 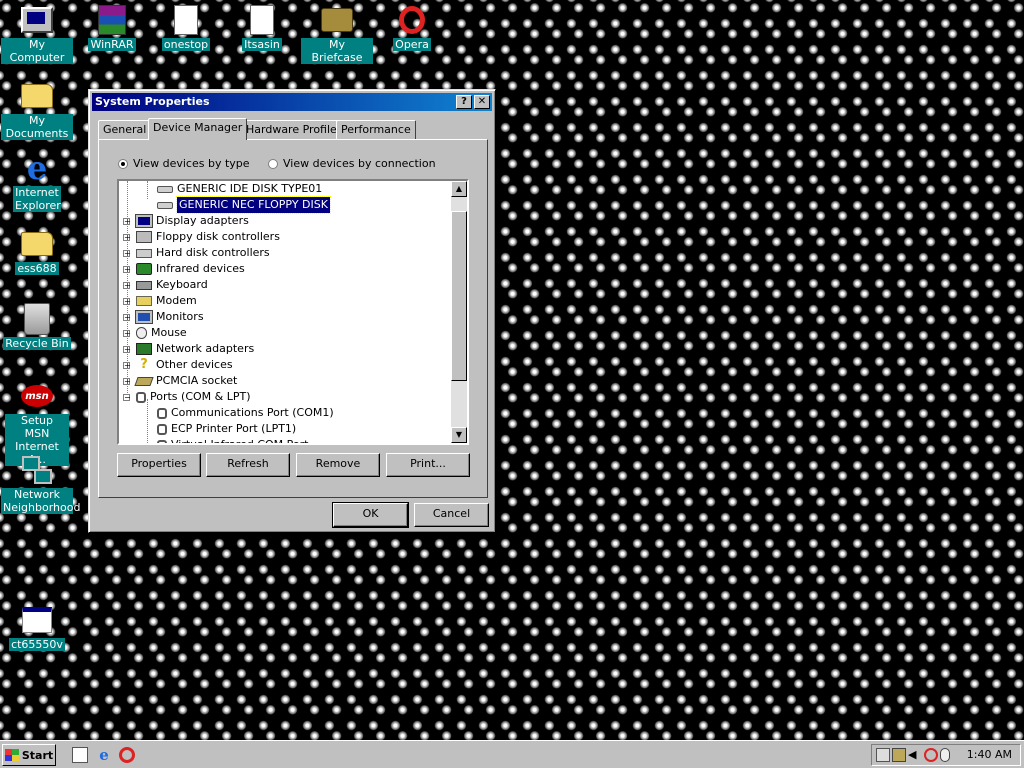 What do you see at coordinates (186, 221) in the screenshot?
I see `tree-item-display-adapters: + Display adapters` at bounding box center [186, 221].